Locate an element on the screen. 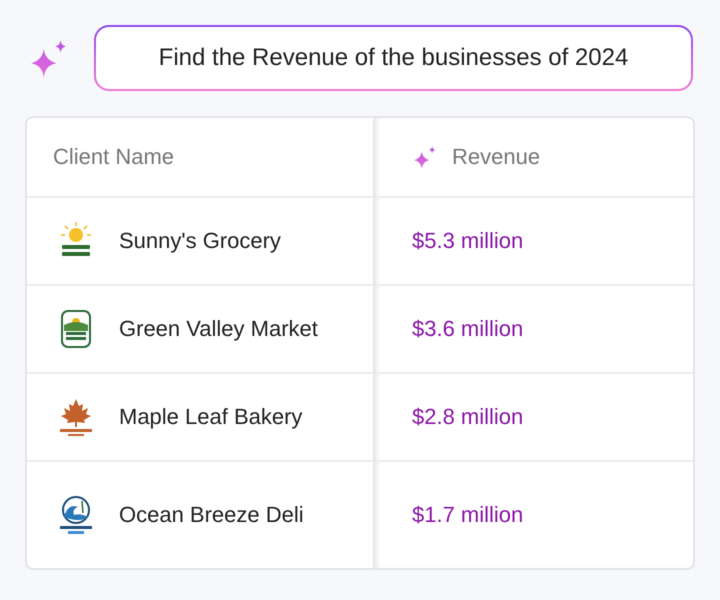 This screenshot has height=600, width=720. client-name: Maple Leaf Bakery is located at coordinates (210, 417).